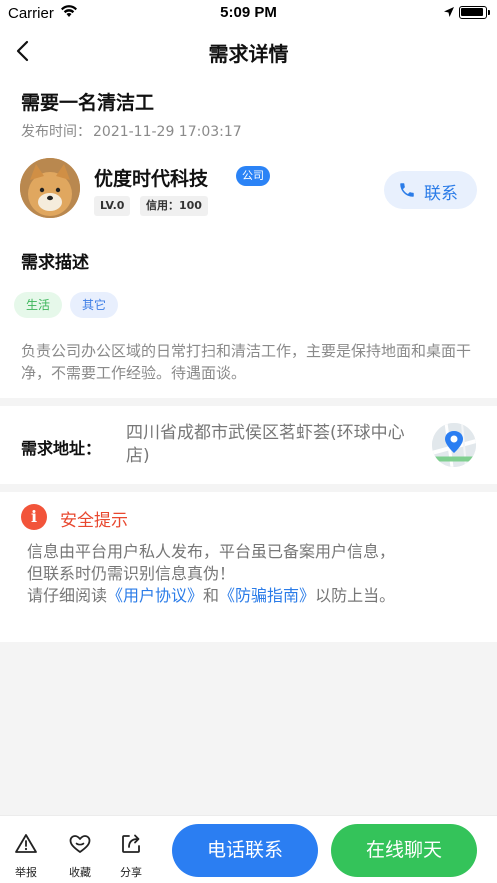  What do you see at coordinates (441, 194) in the screenshot?
I see `contact-button-label: 联系` at bounding box center [441, 194].